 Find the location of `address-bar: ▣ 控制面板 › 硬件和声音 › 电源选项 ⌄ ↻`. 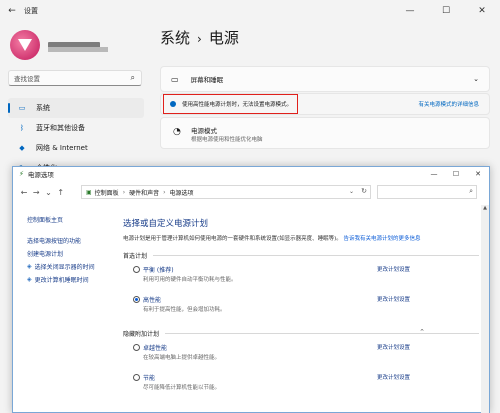

address-bar: ▣ 控制面板 › 硬件和声音 › 电源选项 ⌄ ↻ is located at coordinates (226, 192).